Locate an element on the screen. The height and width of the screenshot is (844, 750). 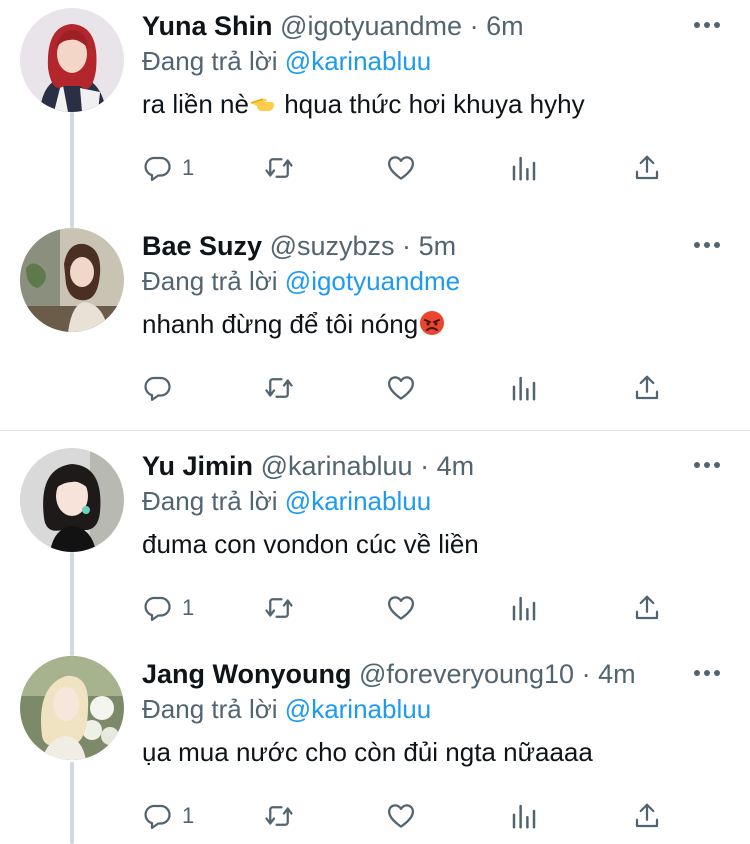
tweet-header: Bae Suzy @suzybzs · 5m is located at coordinates (299, 246).